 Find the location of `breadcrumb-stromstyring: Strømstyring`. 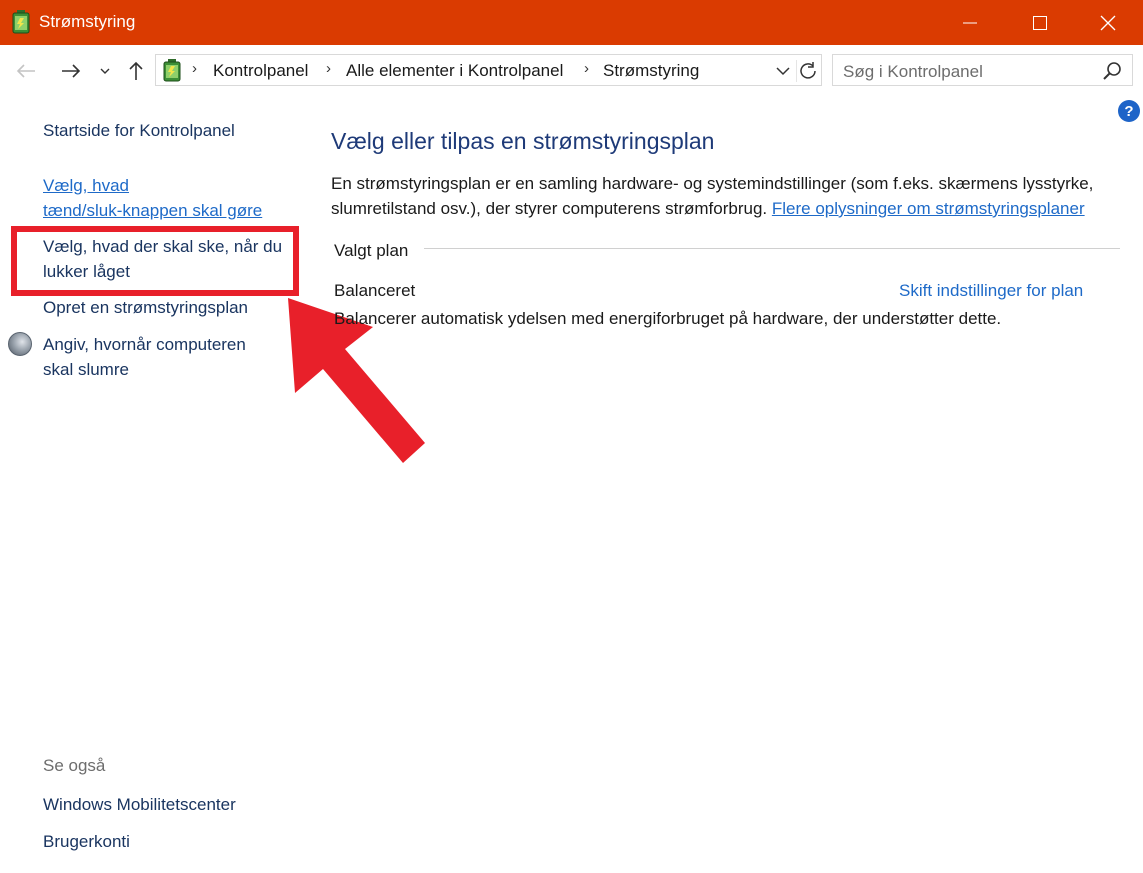

breadcrumb-stromstyring: Strømstyring is located at coordinates (651, 71).